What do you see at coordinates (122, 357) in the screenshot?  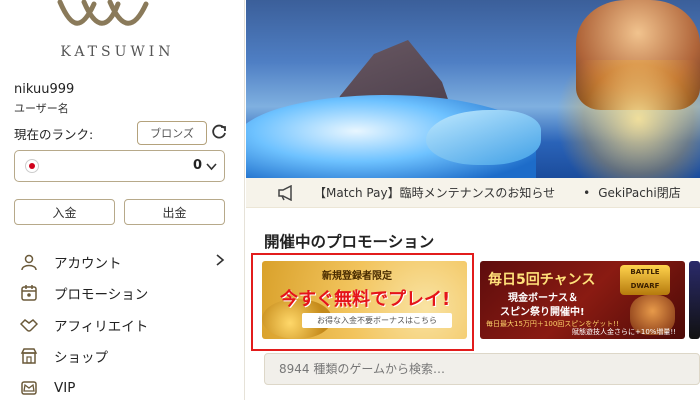 I see `sidebar-item-shop: ショップ` at bounding box center [122, 357].